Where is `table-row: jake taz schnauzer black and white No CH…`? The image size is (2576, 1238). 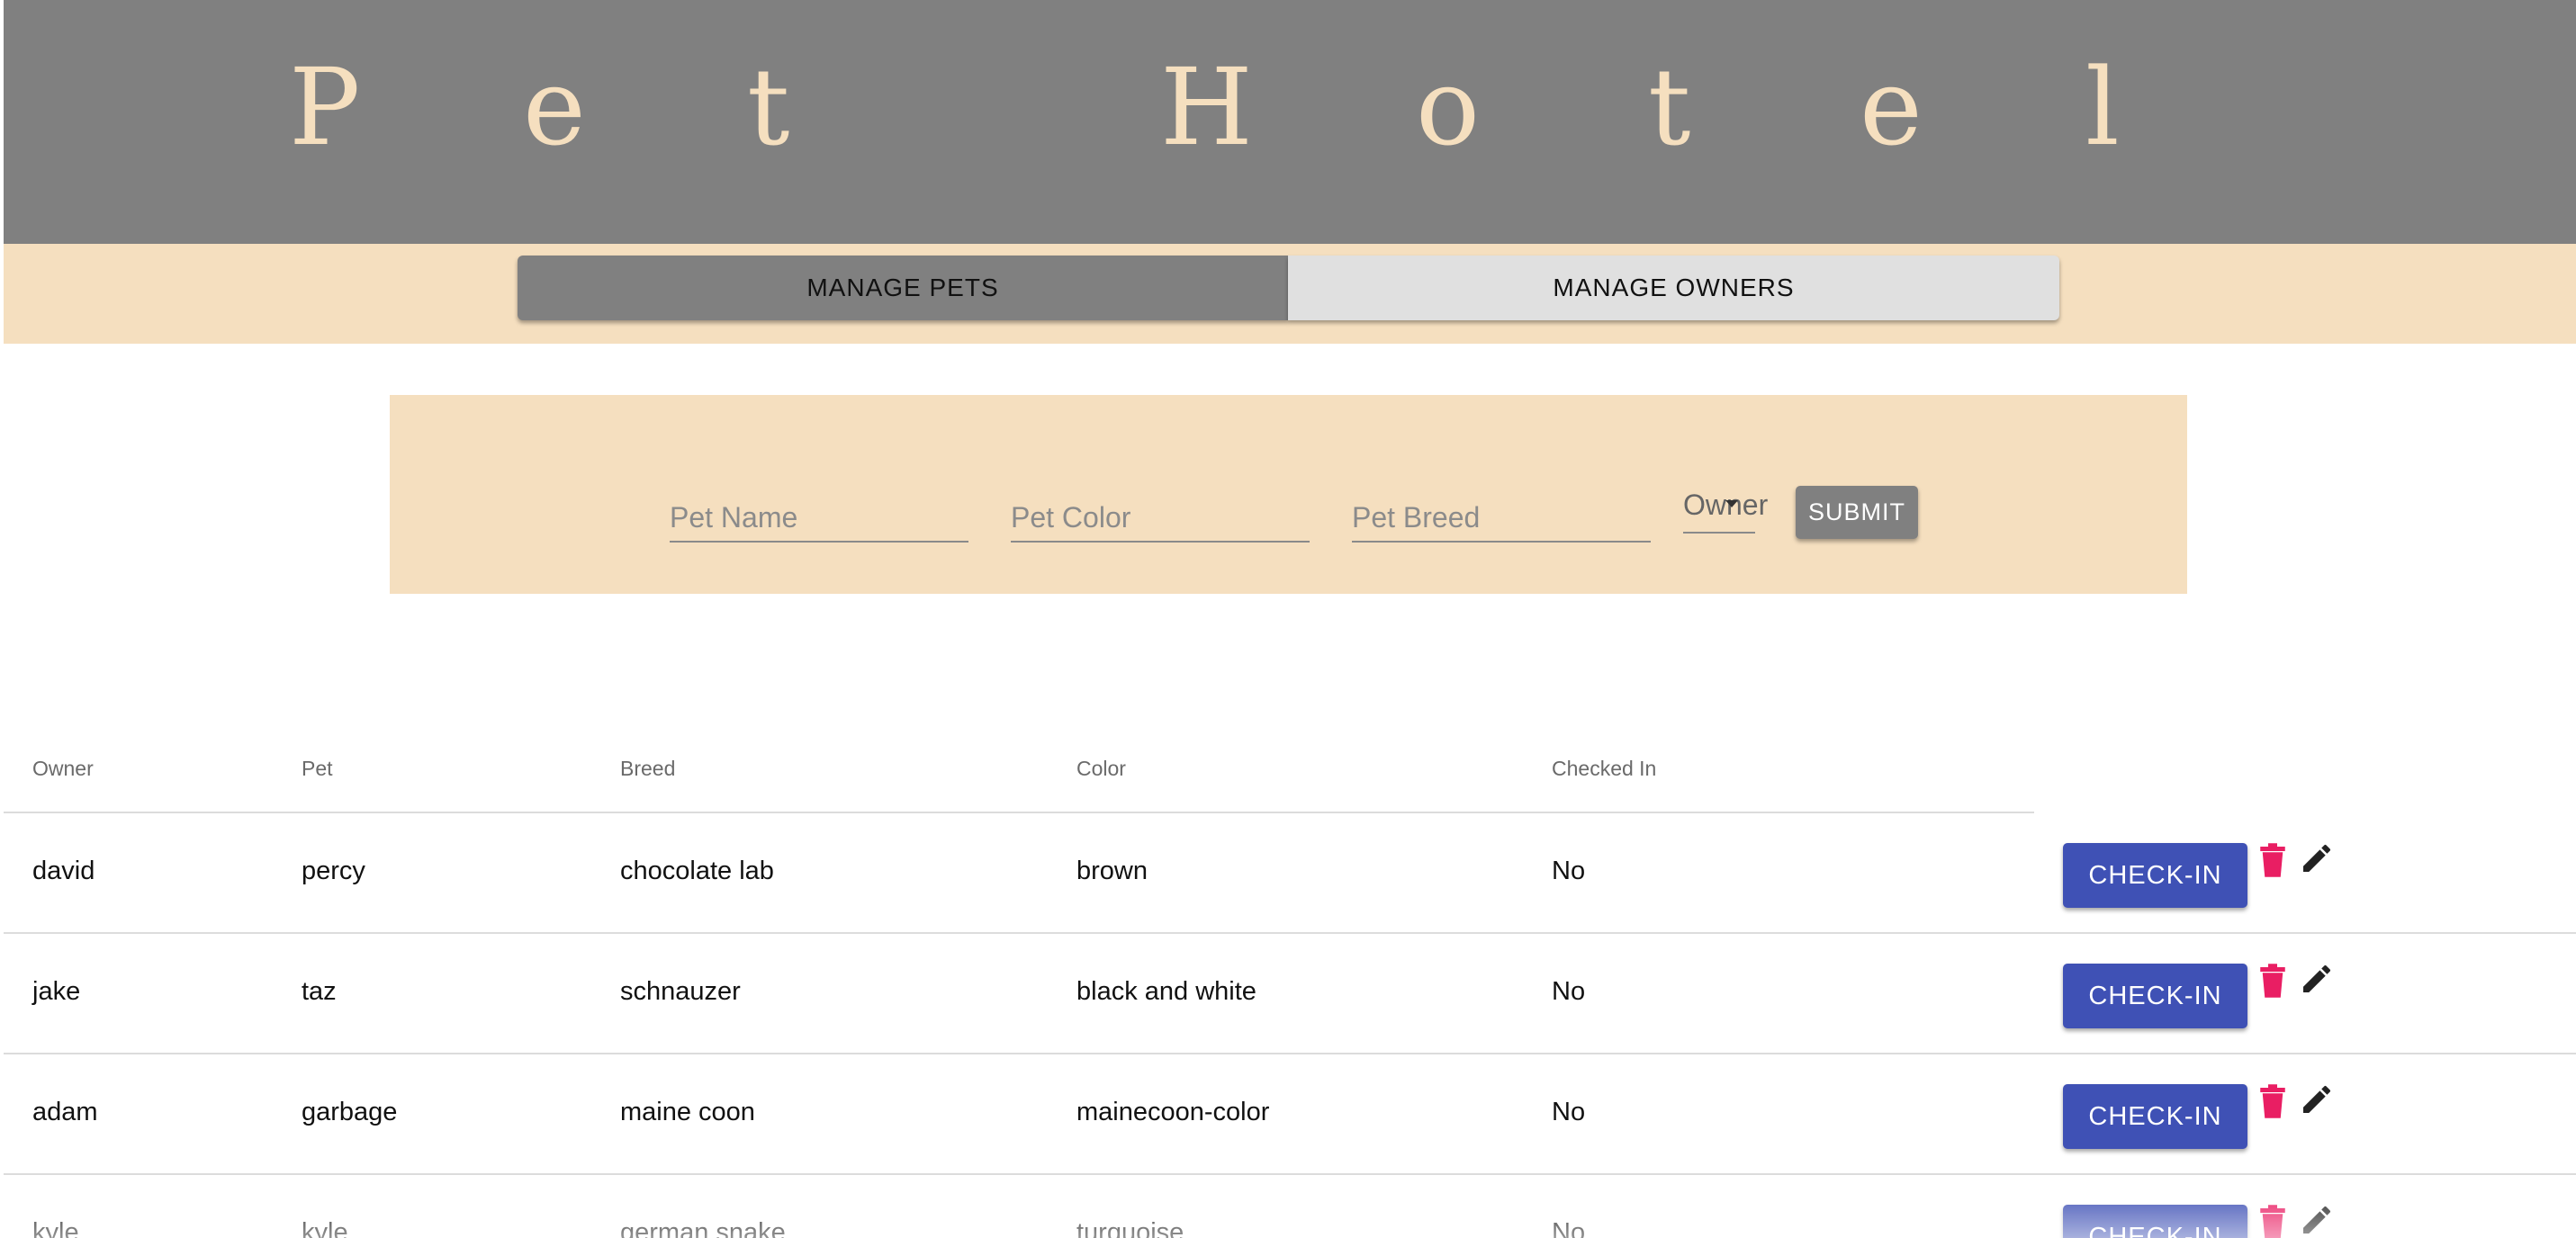
table-row: jake taz schnauzer black and white No CH… is located at coordinates (1290, 994).